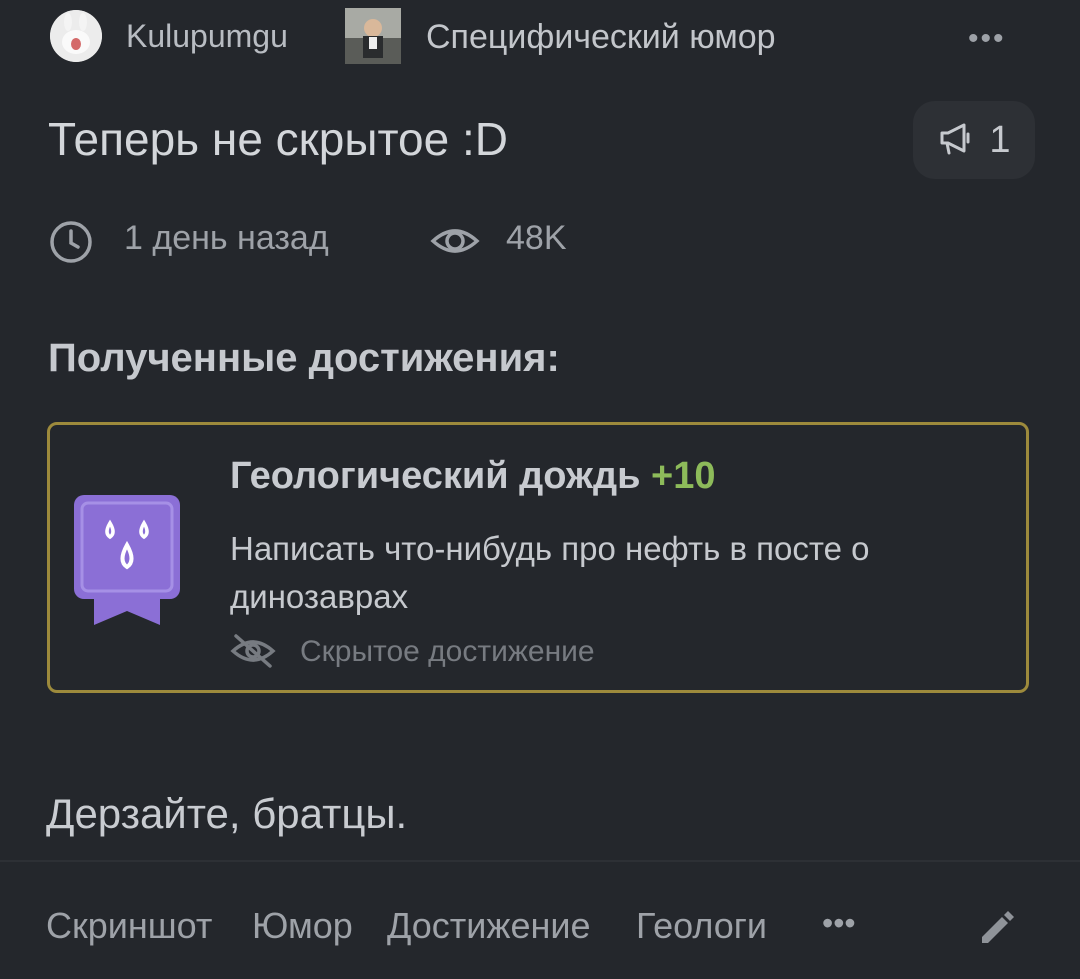  What do you see at coordinates (540, 861) in the screenshot?
I see `divider` at bounding box center [540, 861].